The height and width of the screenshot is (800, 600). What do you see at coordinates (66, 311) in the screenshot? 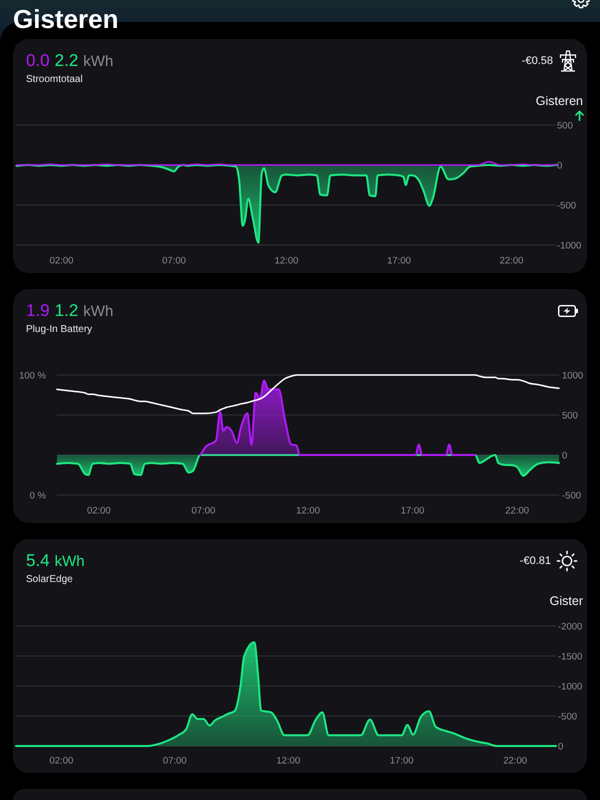
I see `energy-value: 1.2` at bounding box center [66, 311].